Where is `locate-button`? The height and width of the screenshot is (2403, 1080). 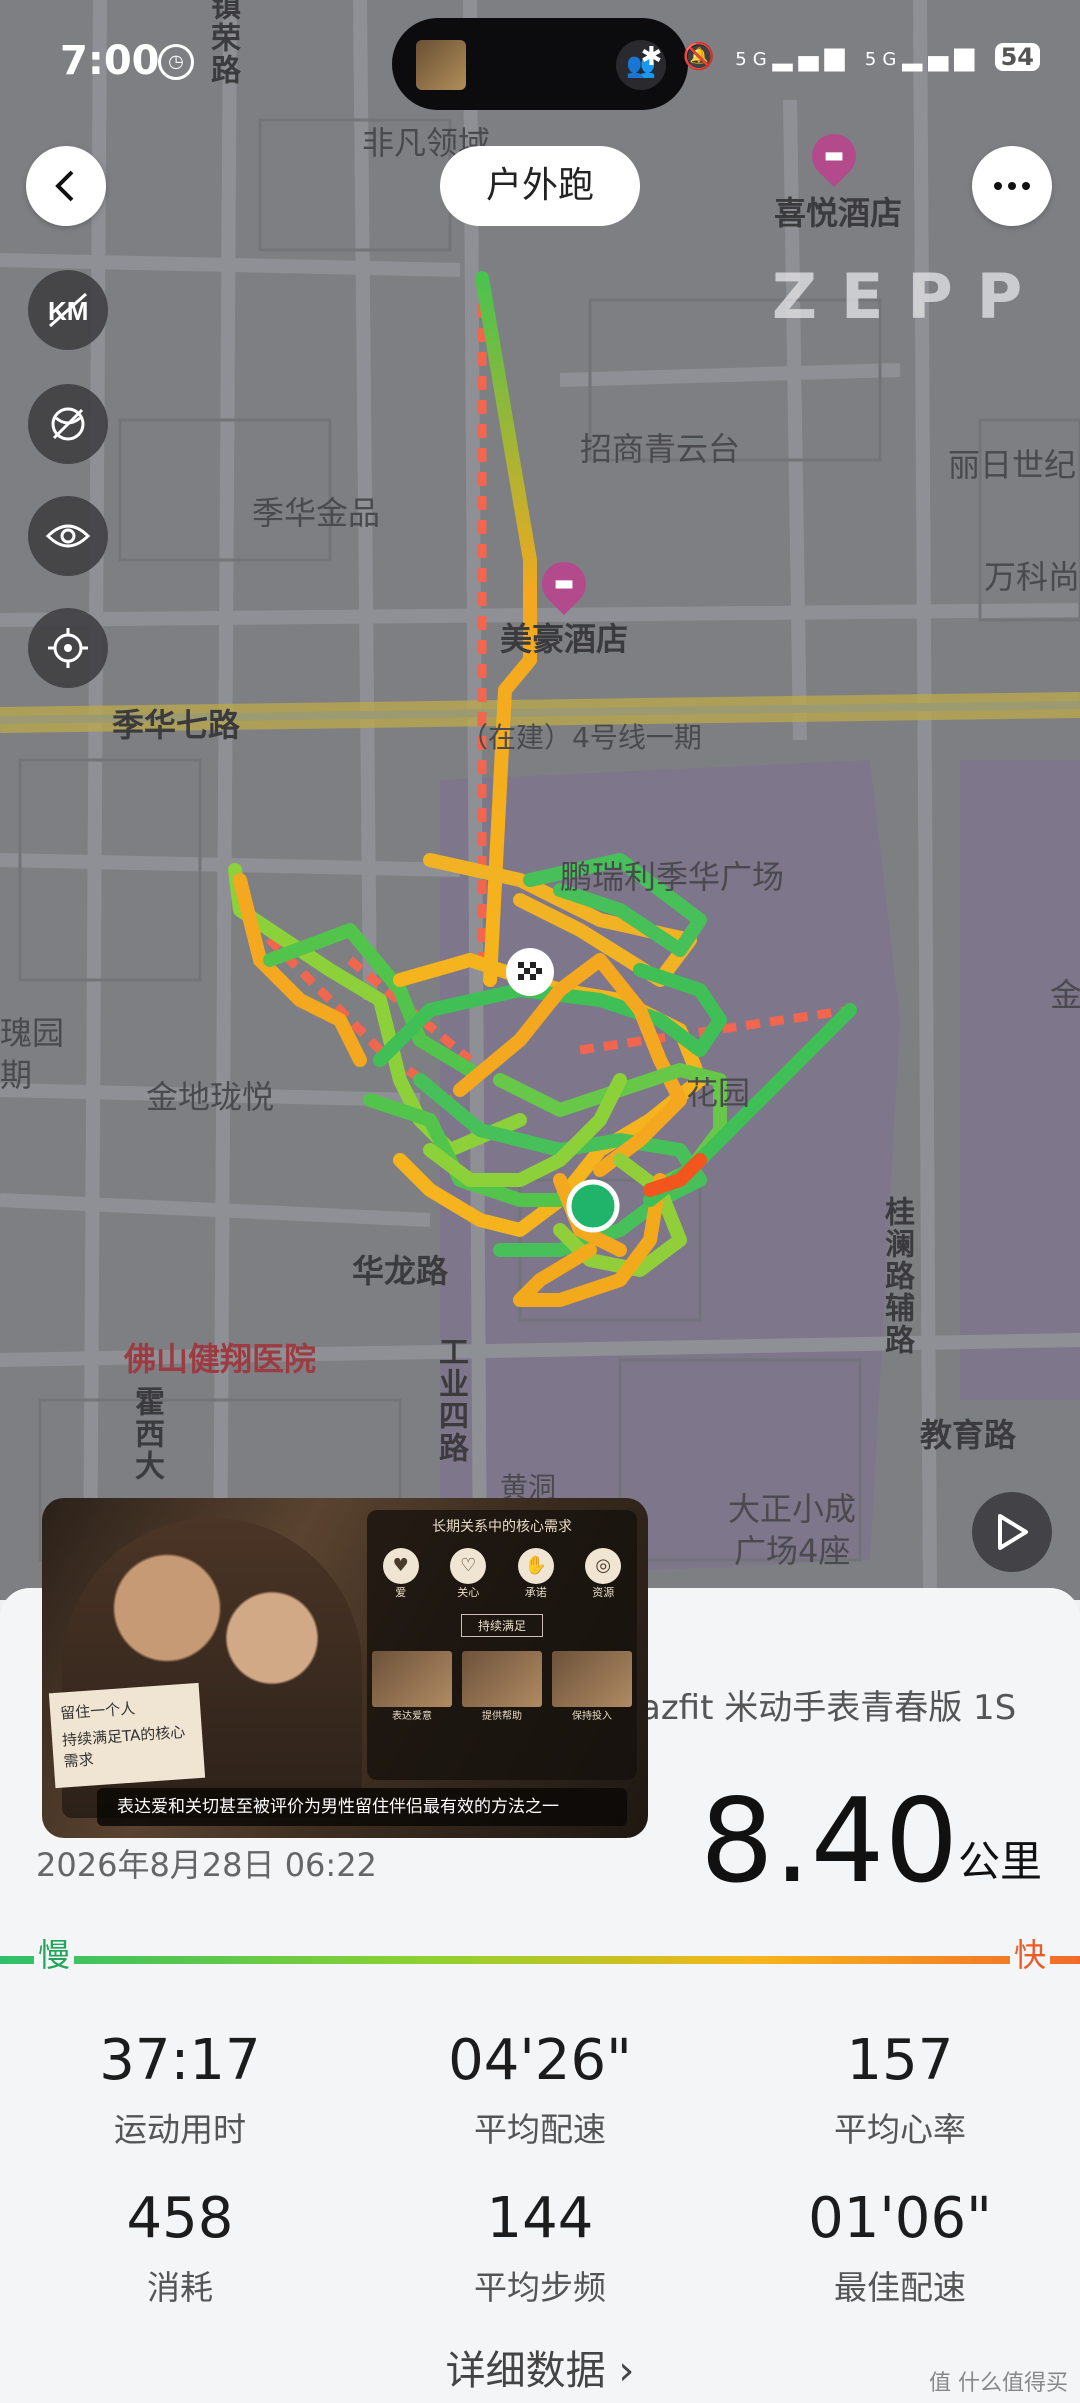
locate-button is located at coordinates (68, 648).